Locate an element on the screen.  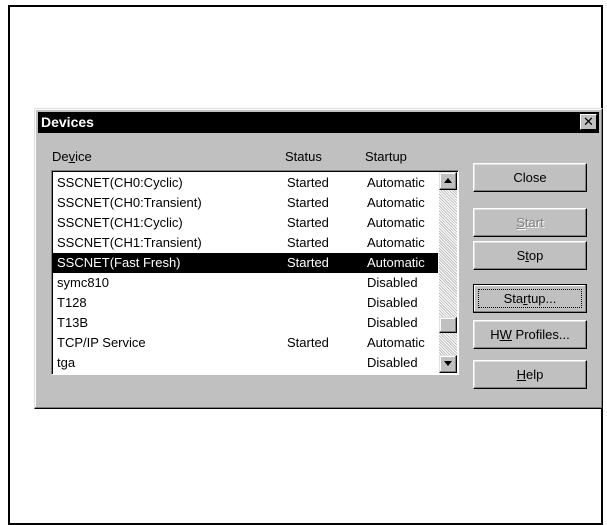
close-window-button: ✕ is located at coordinates (588, 122).